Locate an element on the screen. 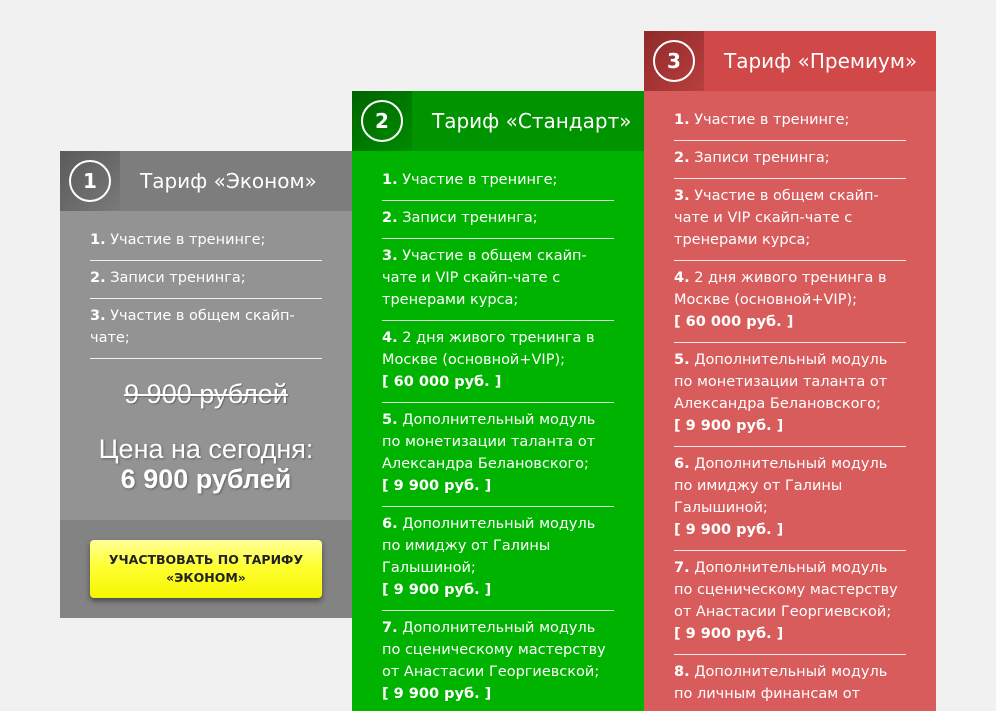 The width and height of the screenshot is (996, 711). plan-footer: УЧАСТВОВАТЬ ПО ТАРИФУ «ЭКОНОМ» is located at coordinates (206, 569).